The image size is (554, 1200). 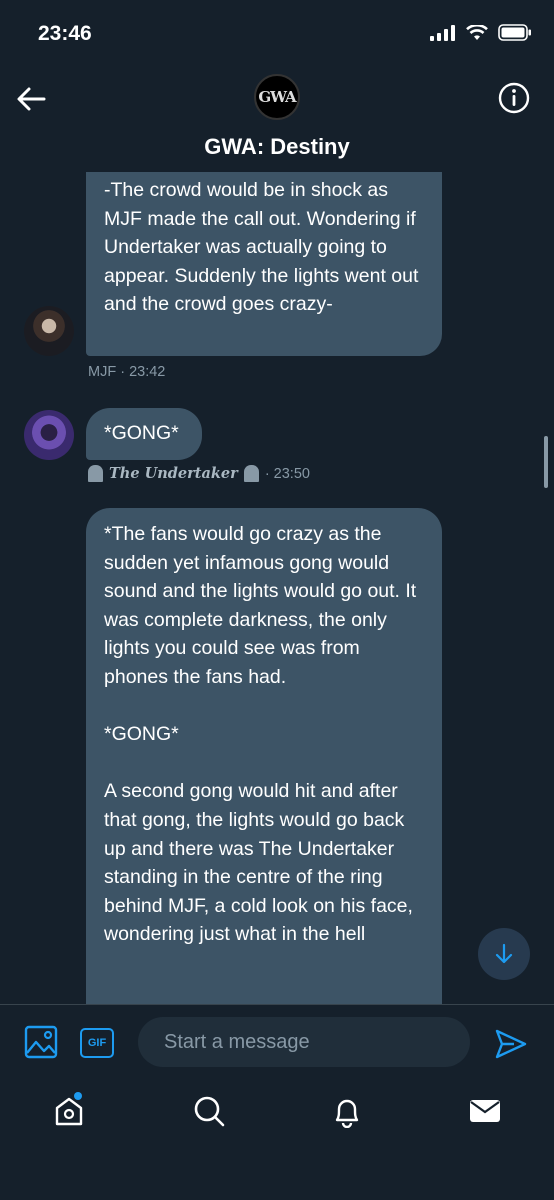 What do you see at coordinates (97, 1043) in the screenshot?
I see `gif-button: GIF` at bounding box center [97, 1043].